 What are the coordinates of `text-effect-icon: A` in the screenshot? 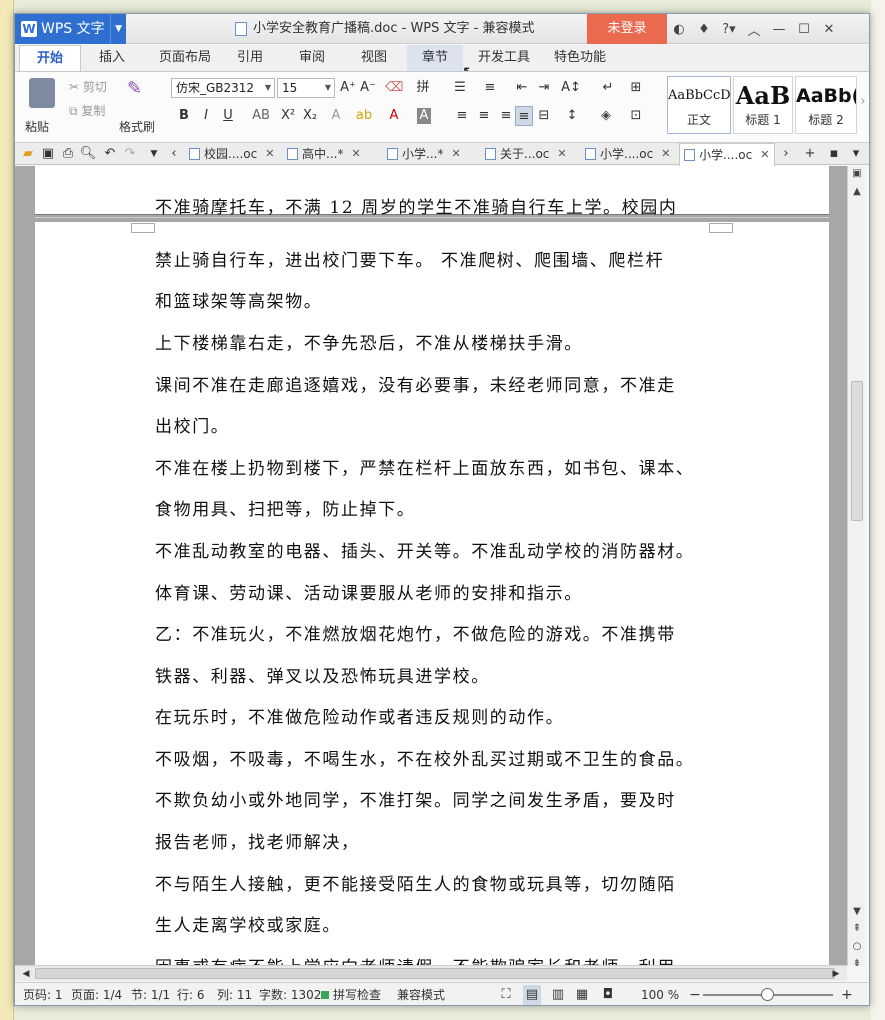 It's located at (336, 116).